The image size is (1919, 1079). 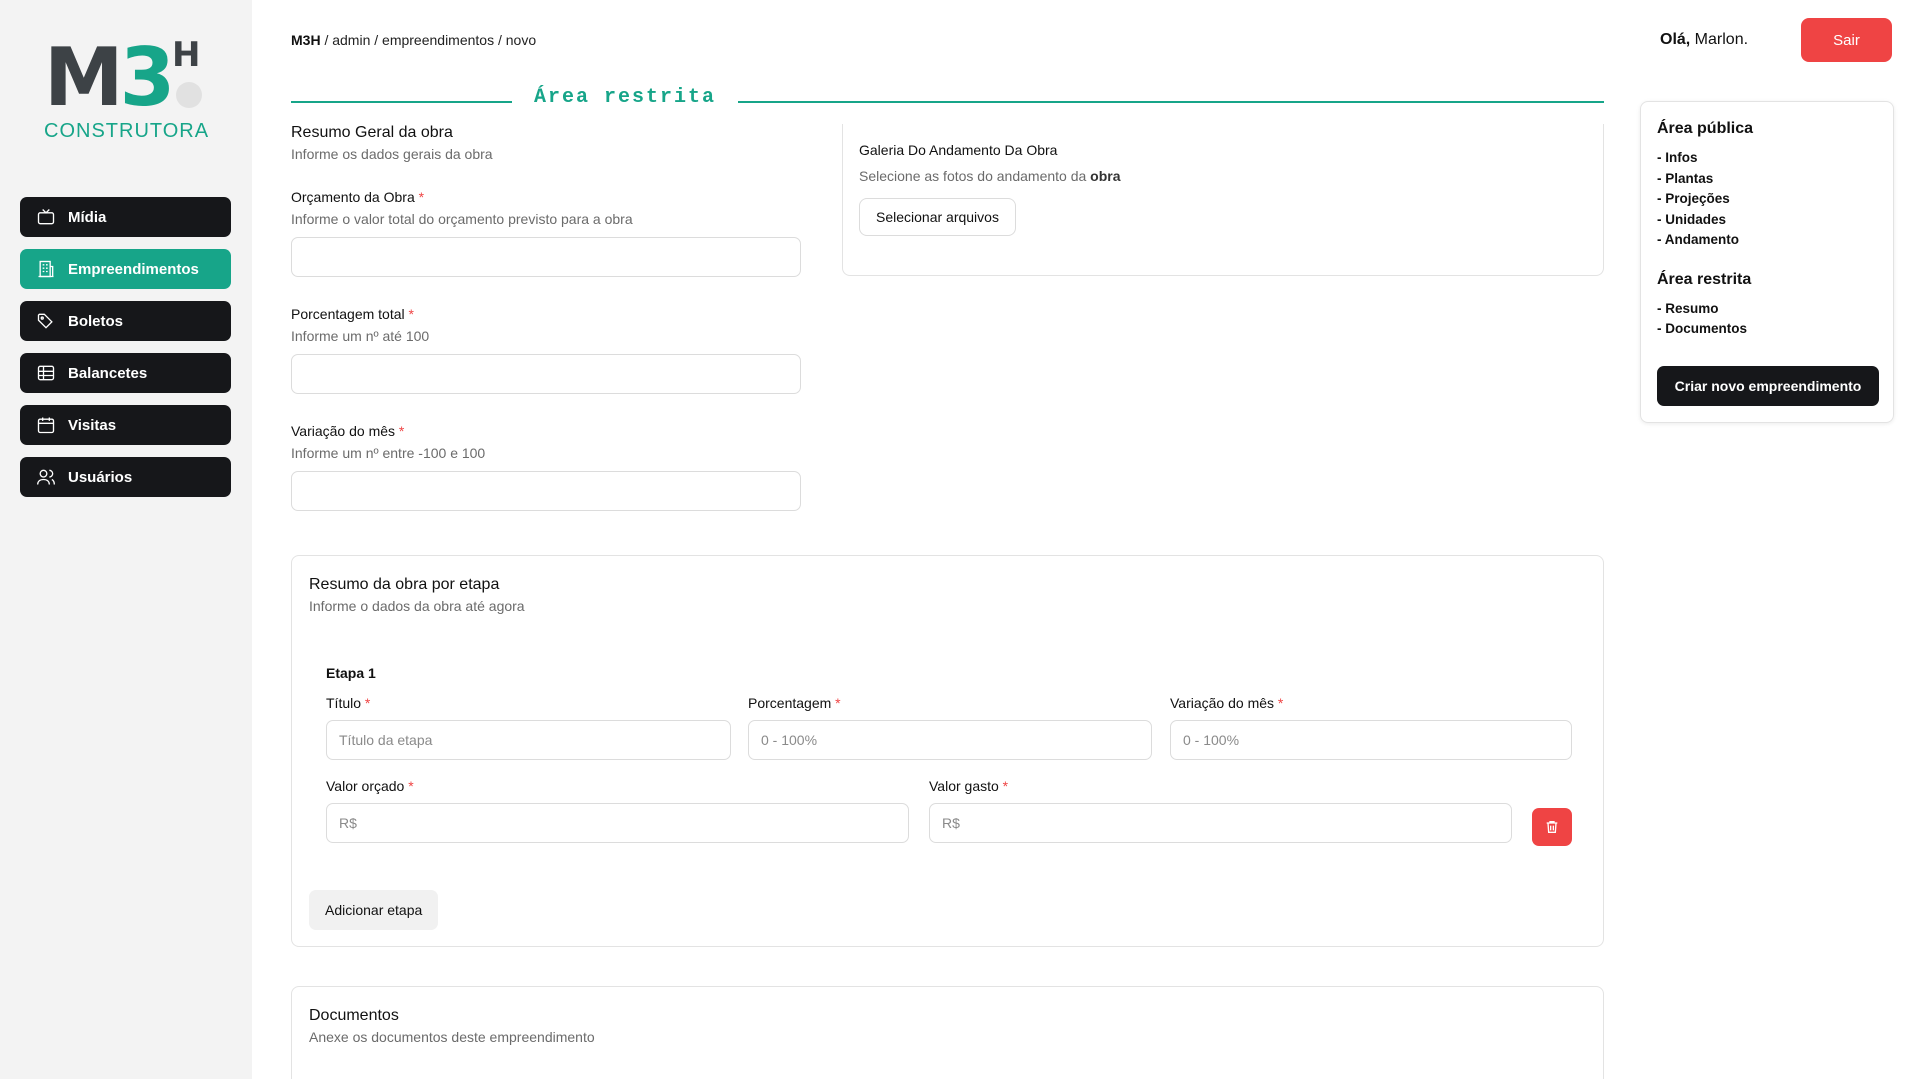 I want to click on area-publica-title: Área pública, so click(x=1705, y=128).